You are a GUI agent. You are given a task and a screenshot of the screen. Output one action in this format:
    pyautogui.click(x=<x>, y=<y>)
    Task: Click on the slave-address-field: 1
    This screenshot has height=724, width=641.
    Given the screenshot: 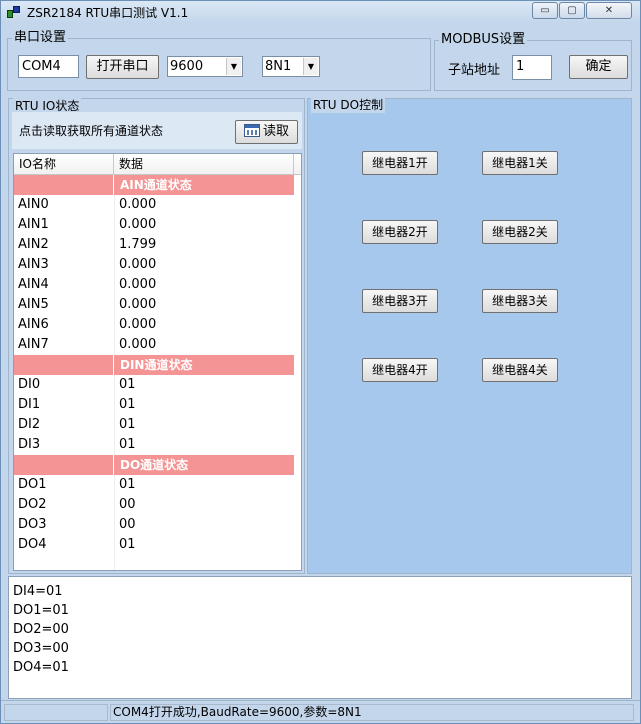 What is the action you would take?
    pyautogui.click(x=532, y=67)
    